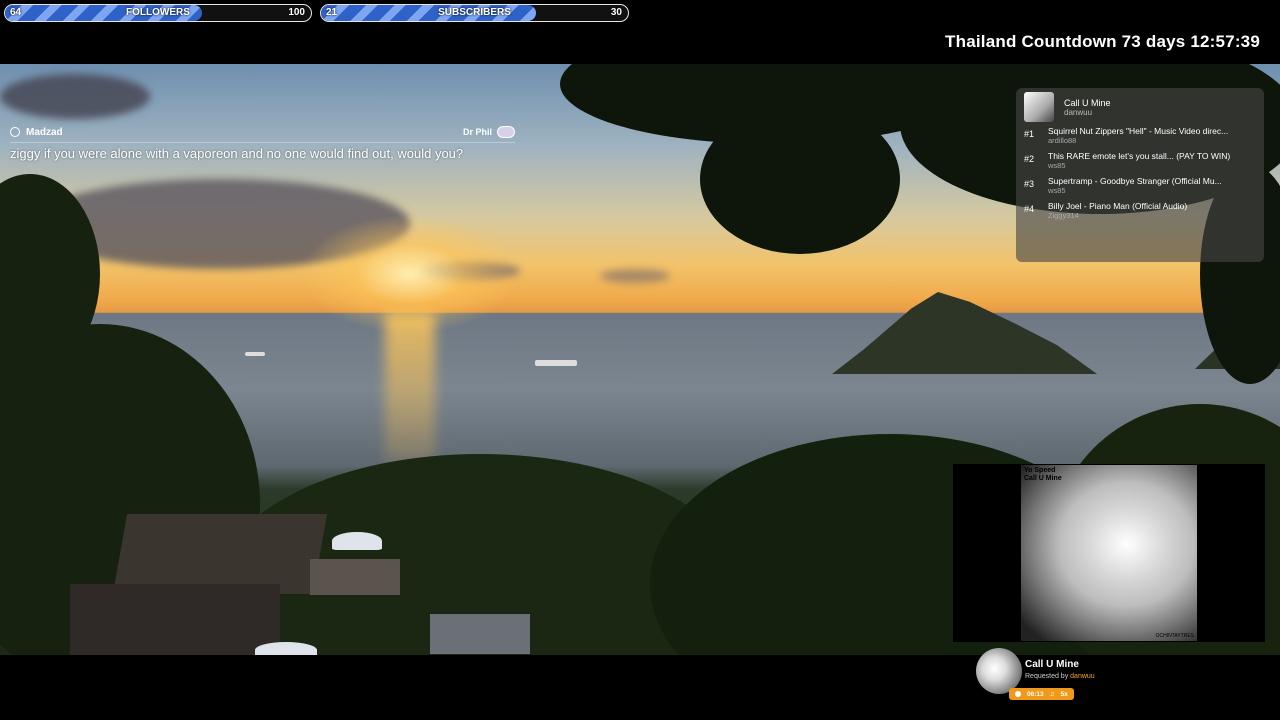  What do you see at coordinates (410, 387) in the screenshot?
I see `sun-reflection` at bounding box center [410, 387].